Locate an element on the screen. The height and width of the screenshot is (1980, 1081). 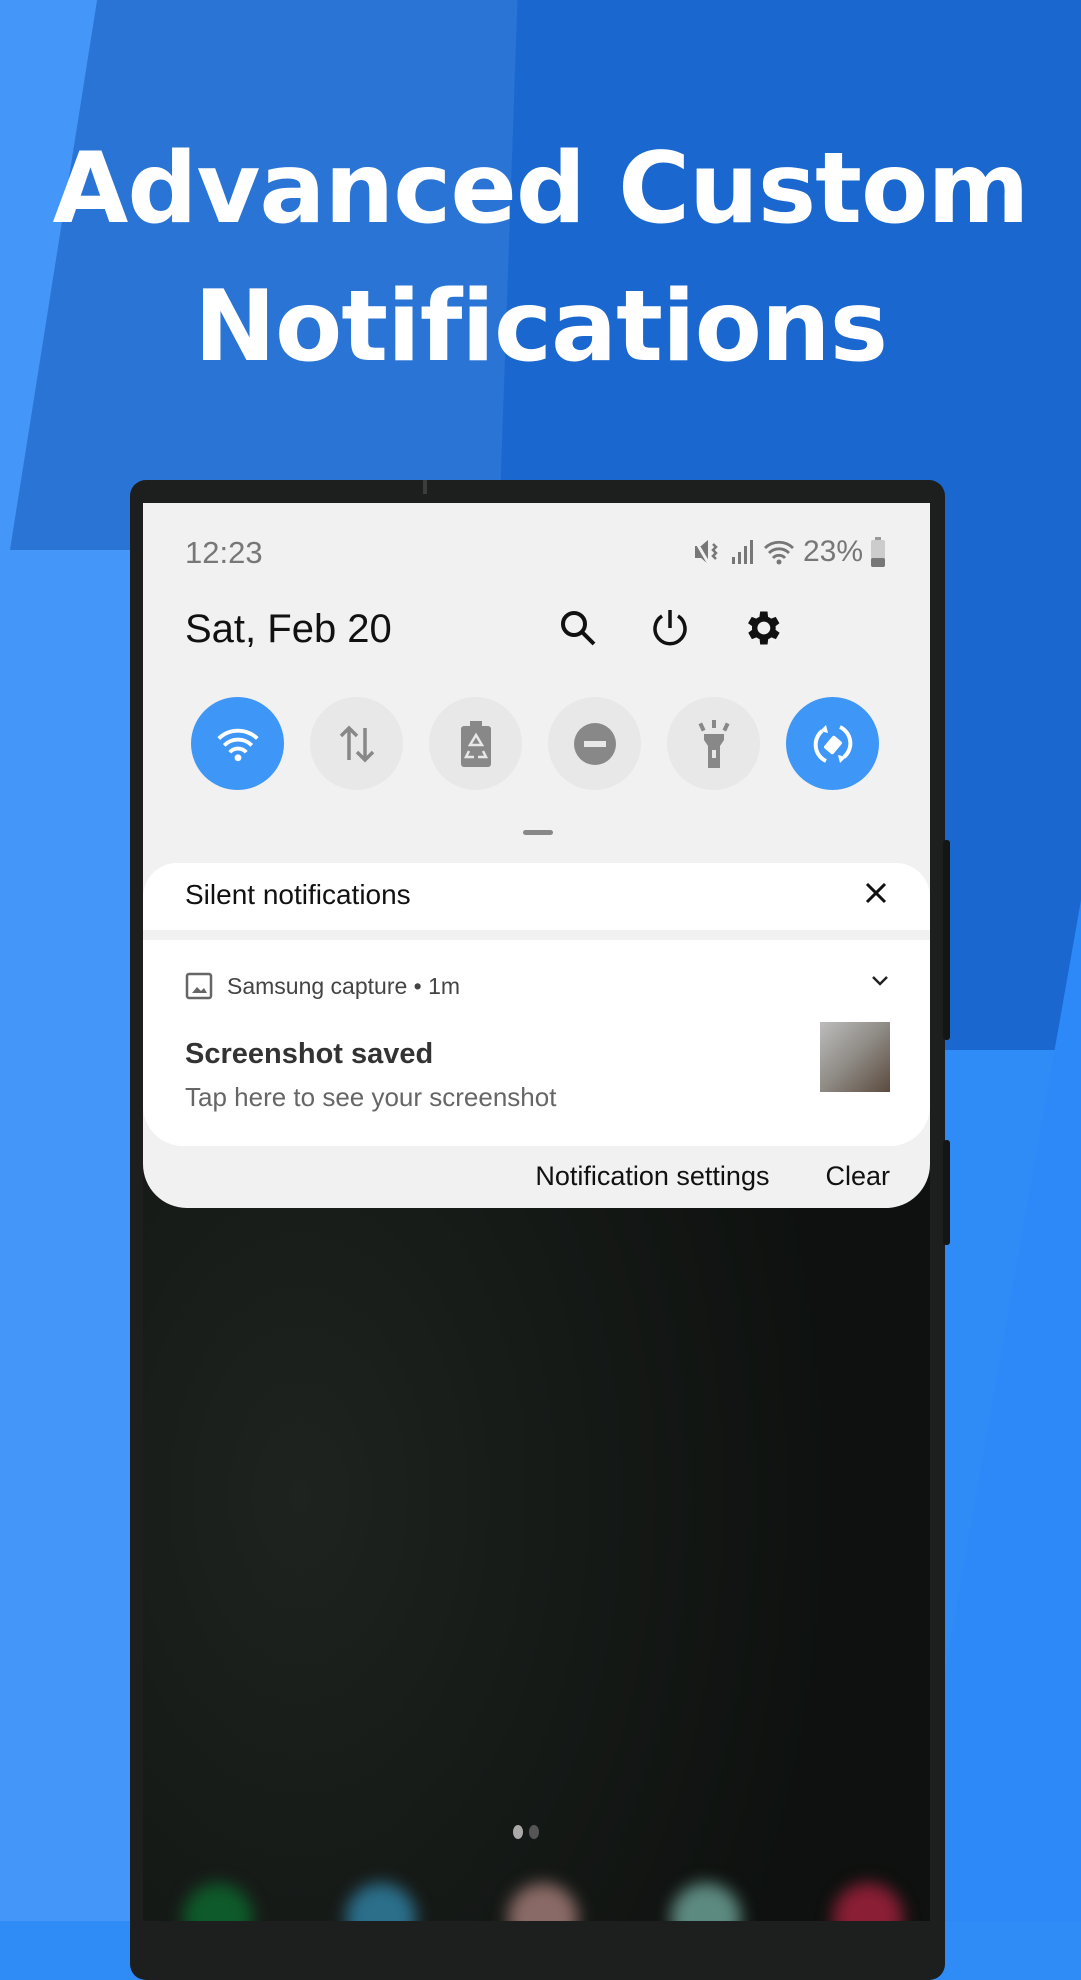
search-icon is located at coordinates (578, 628).